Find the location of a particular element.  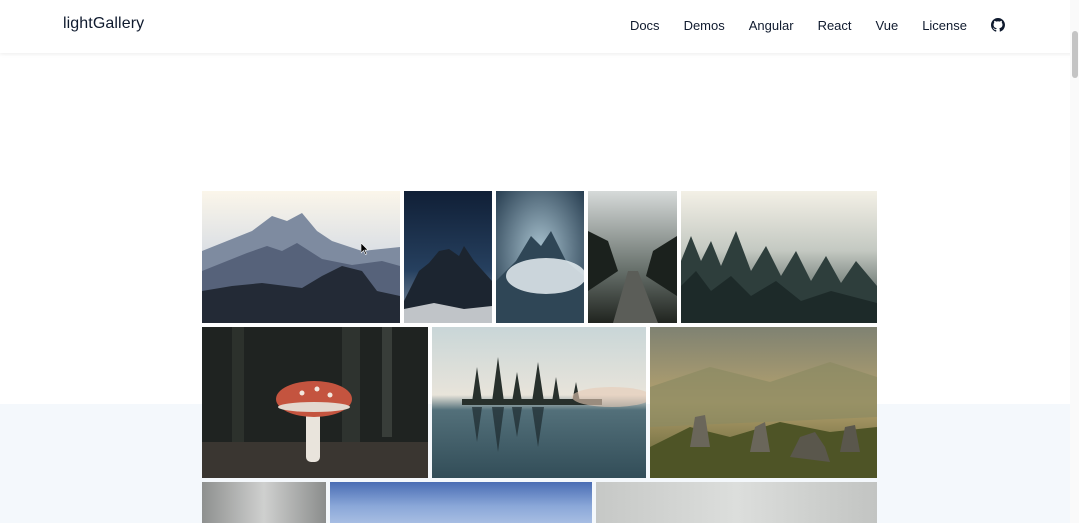

gallery-item-lake-reflection is located at coordinates (539, 402).